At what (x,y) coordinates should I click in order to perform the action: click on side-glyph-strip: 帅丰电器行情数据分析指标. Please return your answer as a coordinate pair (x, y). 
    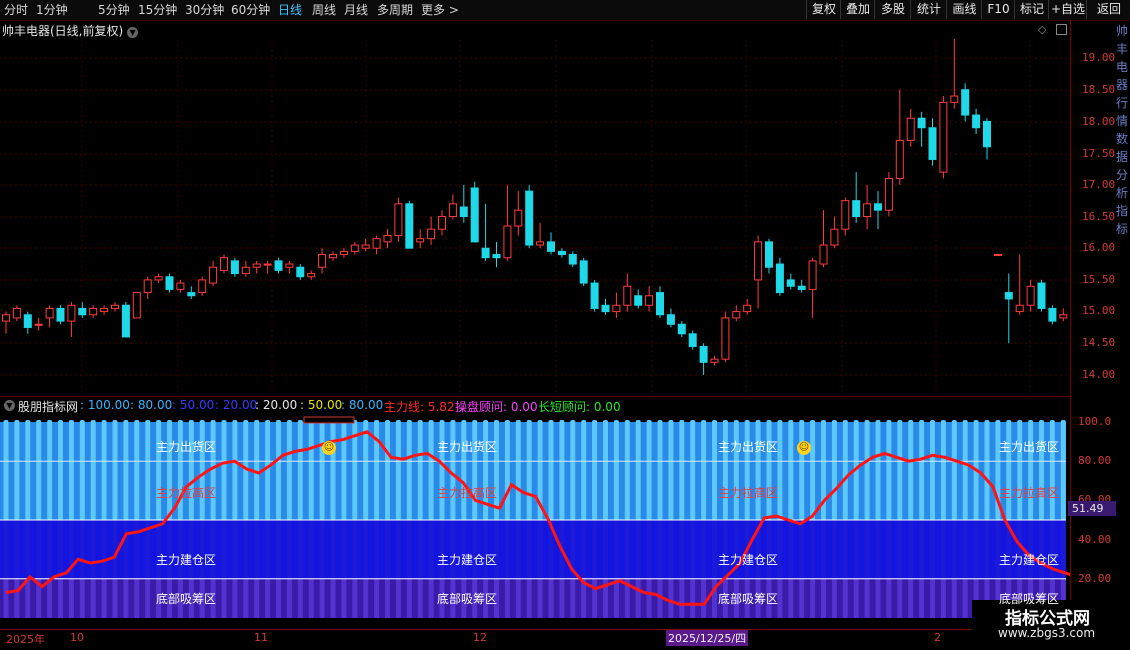
    Looking at the image, I should click on (1122, 130).